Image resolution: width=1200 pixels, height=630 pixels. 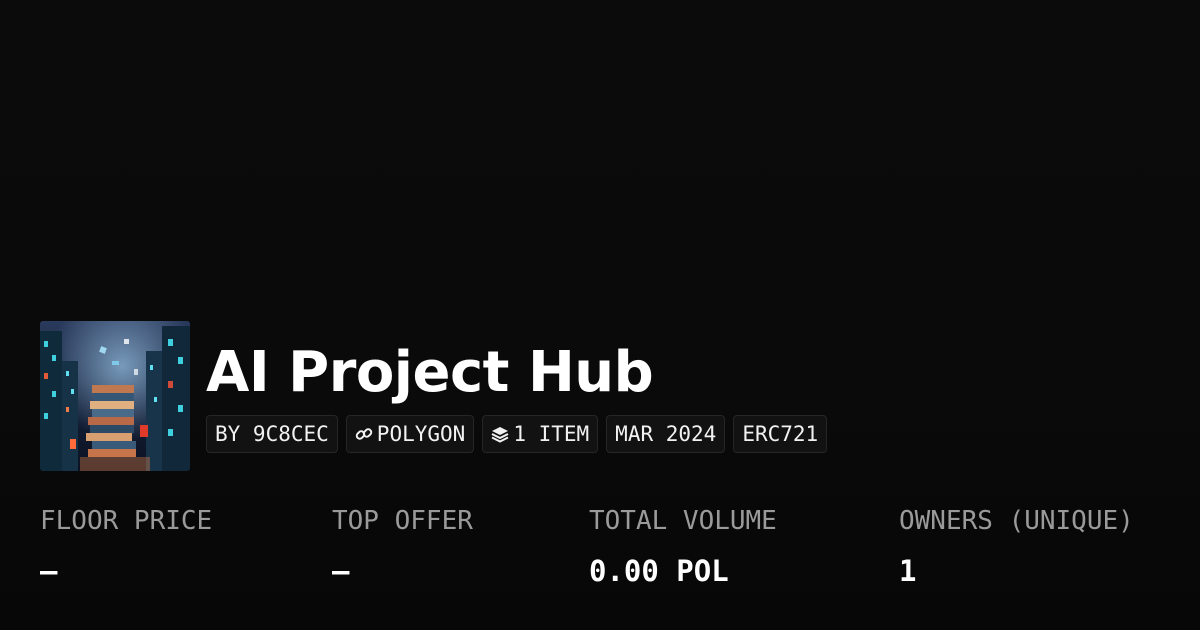 I want to click on stat-label: TOTAL VOLUME, so click(x=683, y=521).